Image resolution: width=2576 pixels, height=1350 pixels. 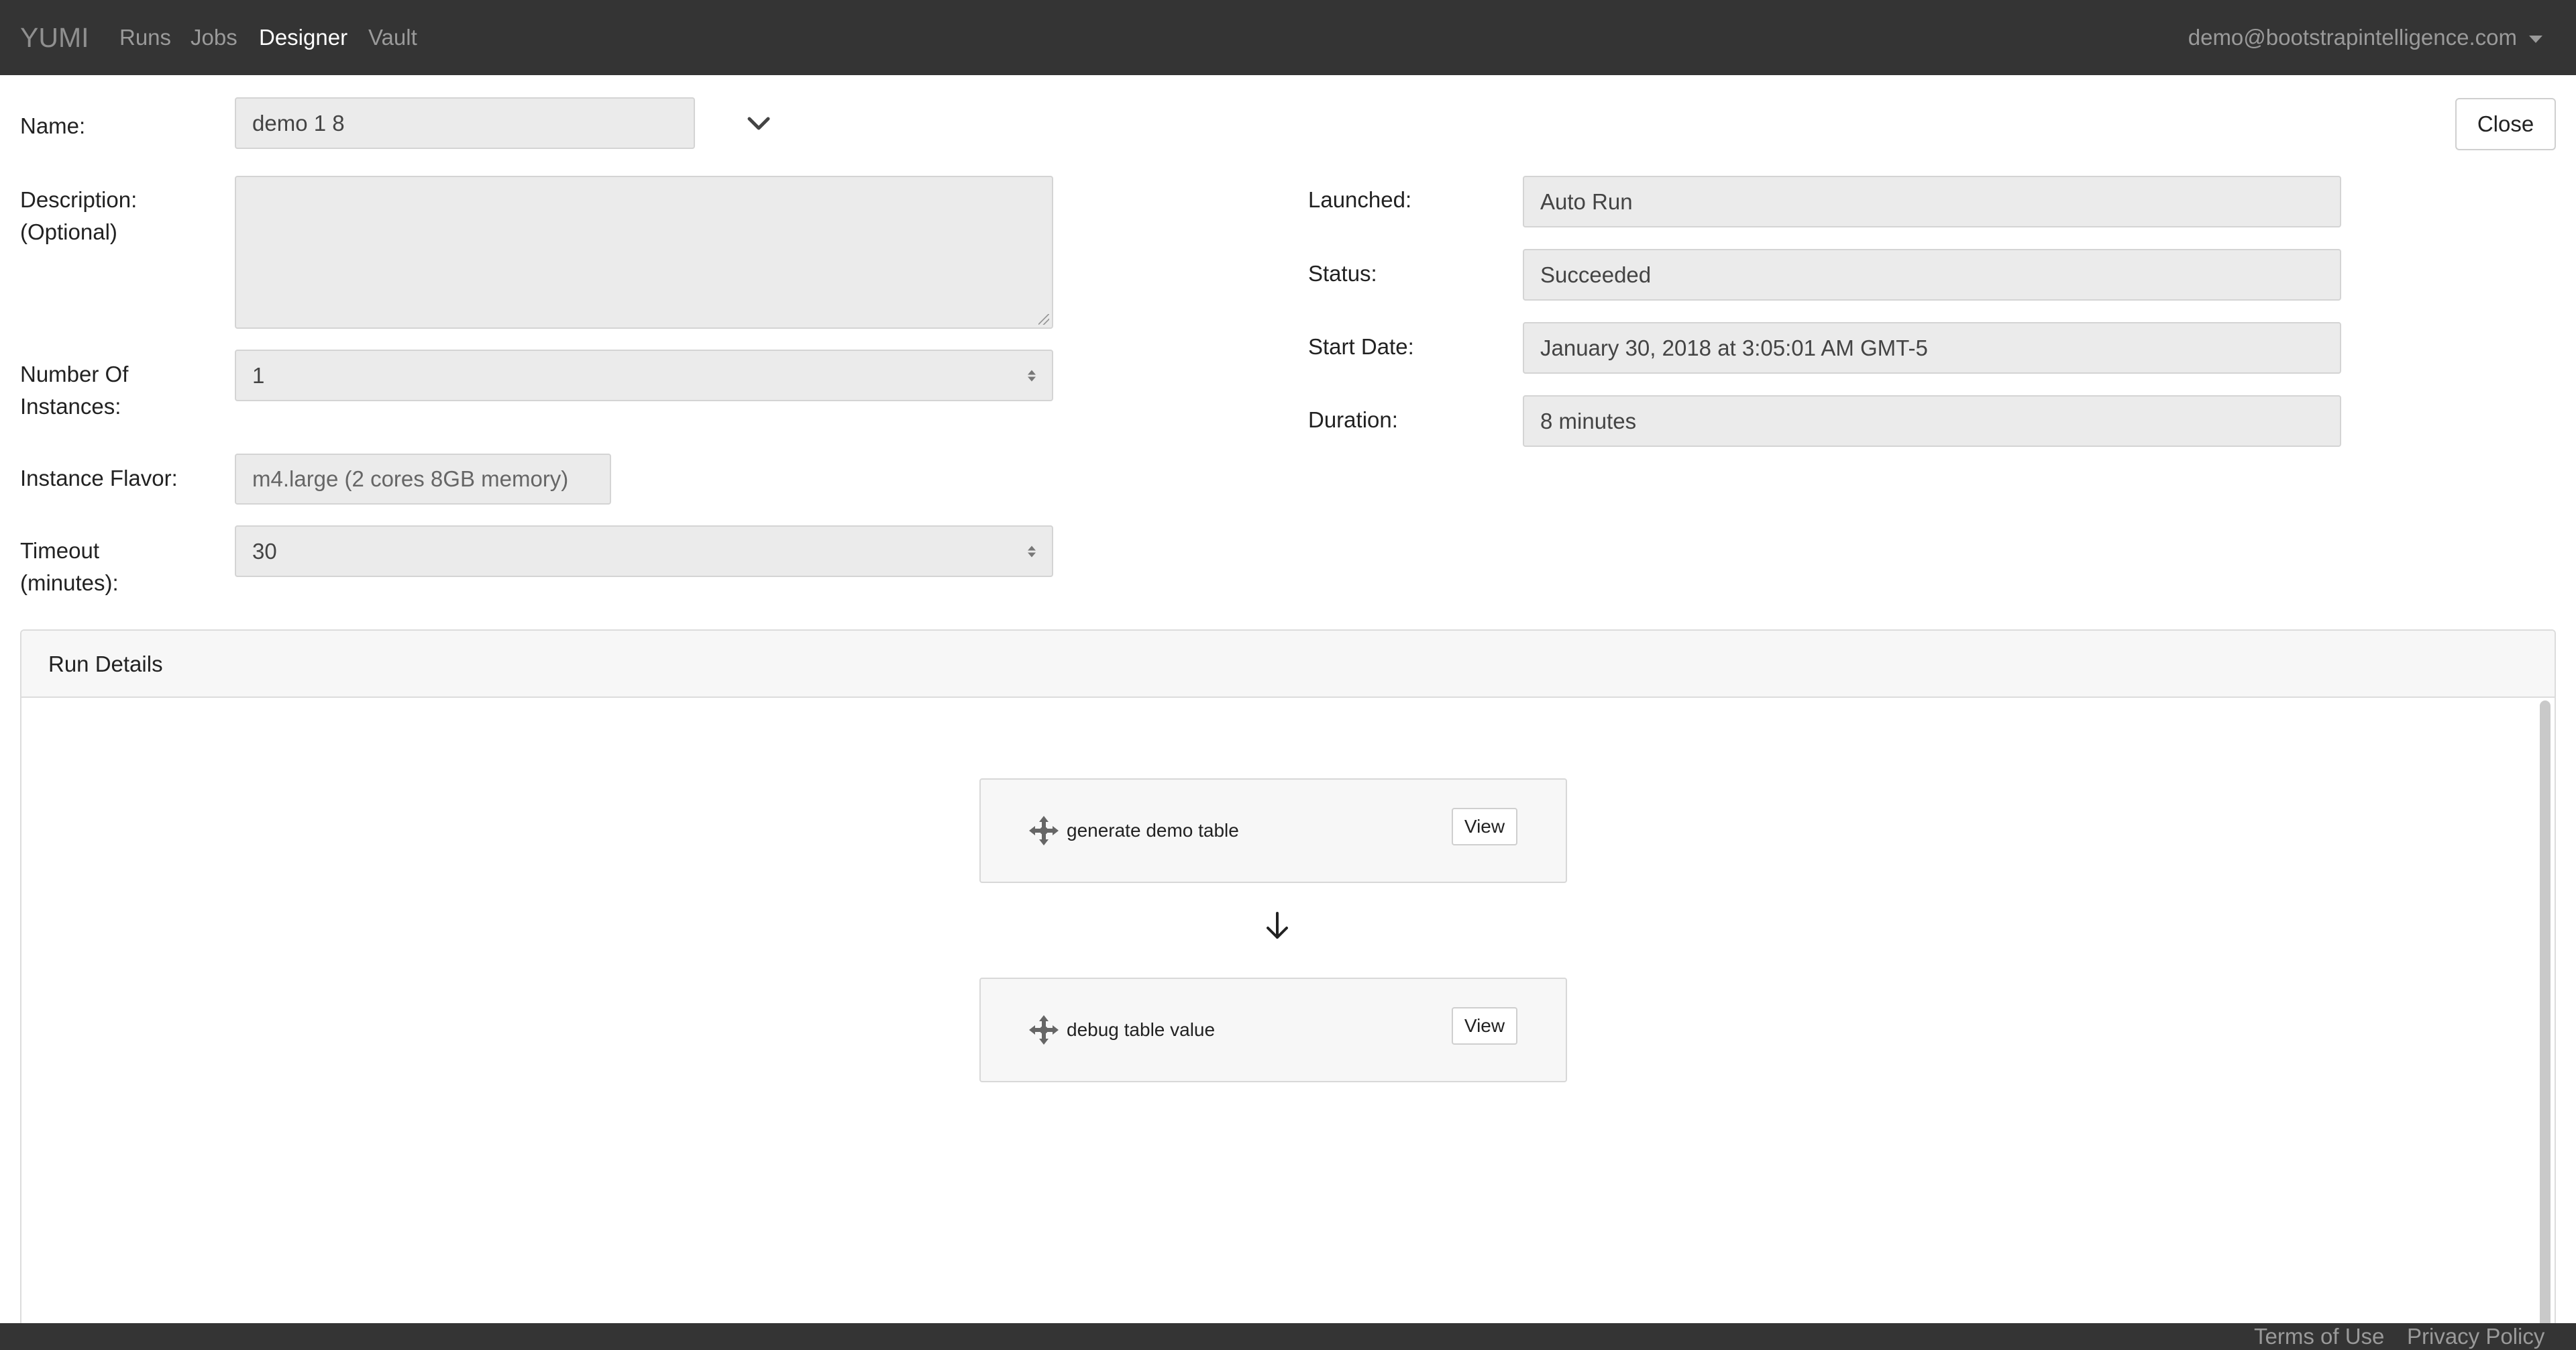 I want to click on name-value: demo 1 8, so click(x=298, y=123).